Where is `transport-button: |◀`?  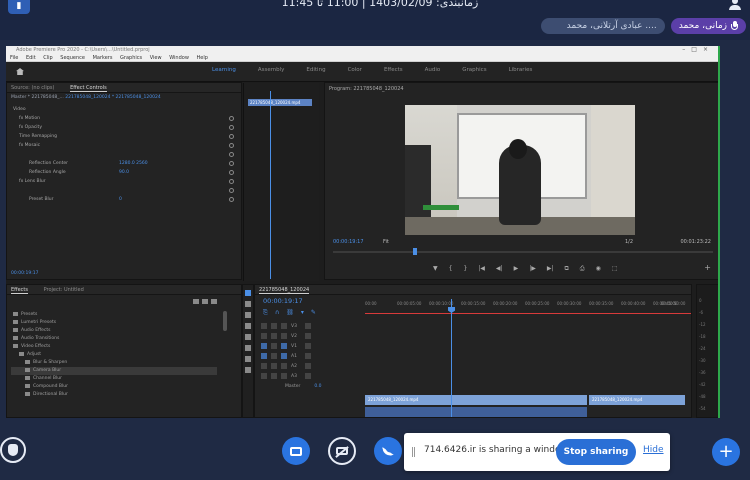 transport-button: |◀ is located at coordinates (481, 269).